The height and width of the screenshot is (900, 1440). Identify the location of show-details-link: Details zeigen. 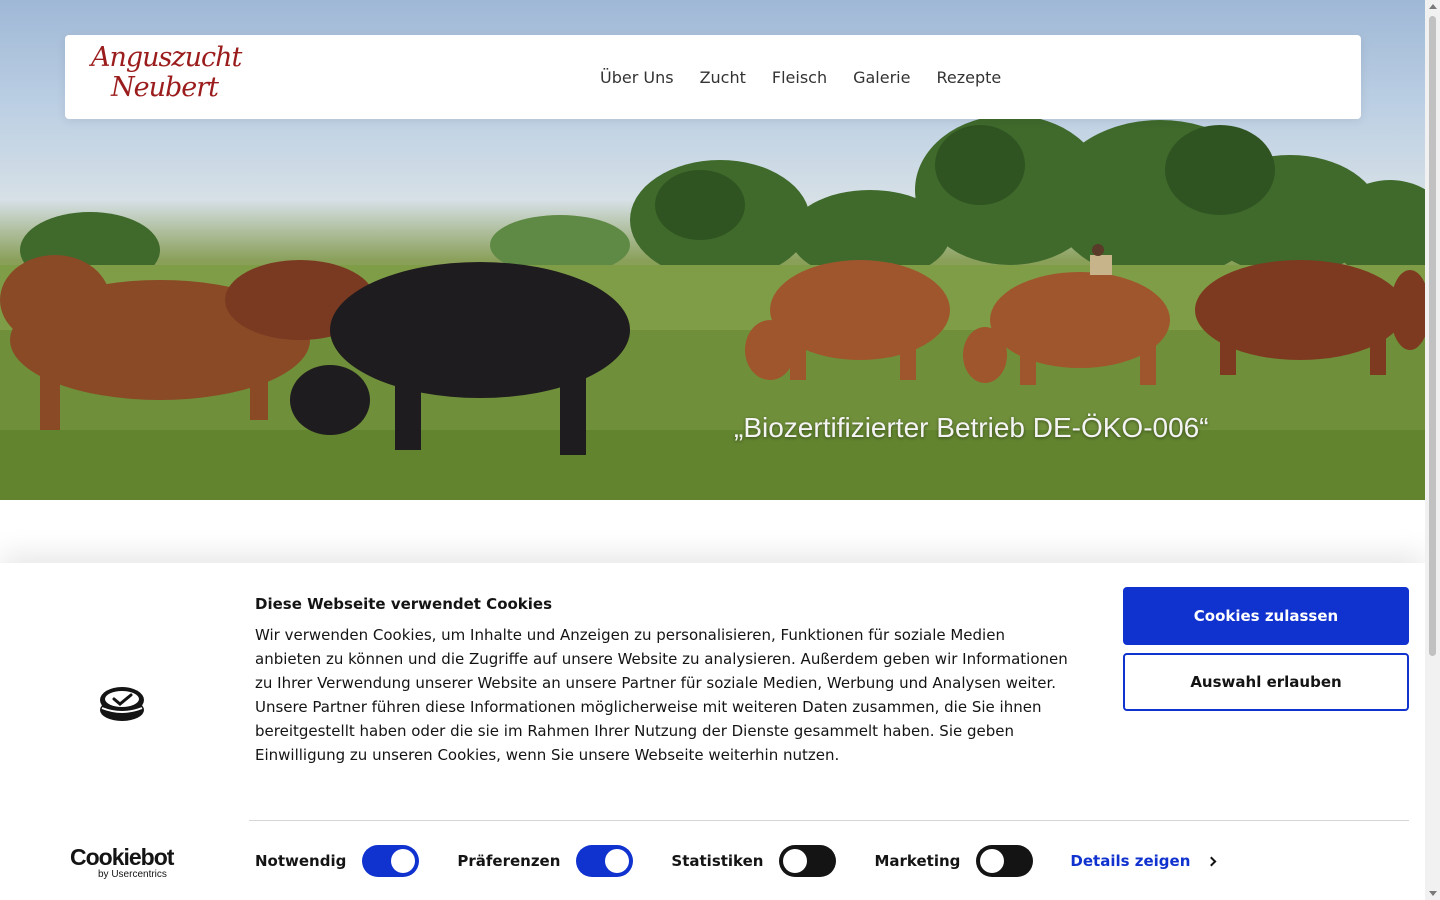
(1143, 861).